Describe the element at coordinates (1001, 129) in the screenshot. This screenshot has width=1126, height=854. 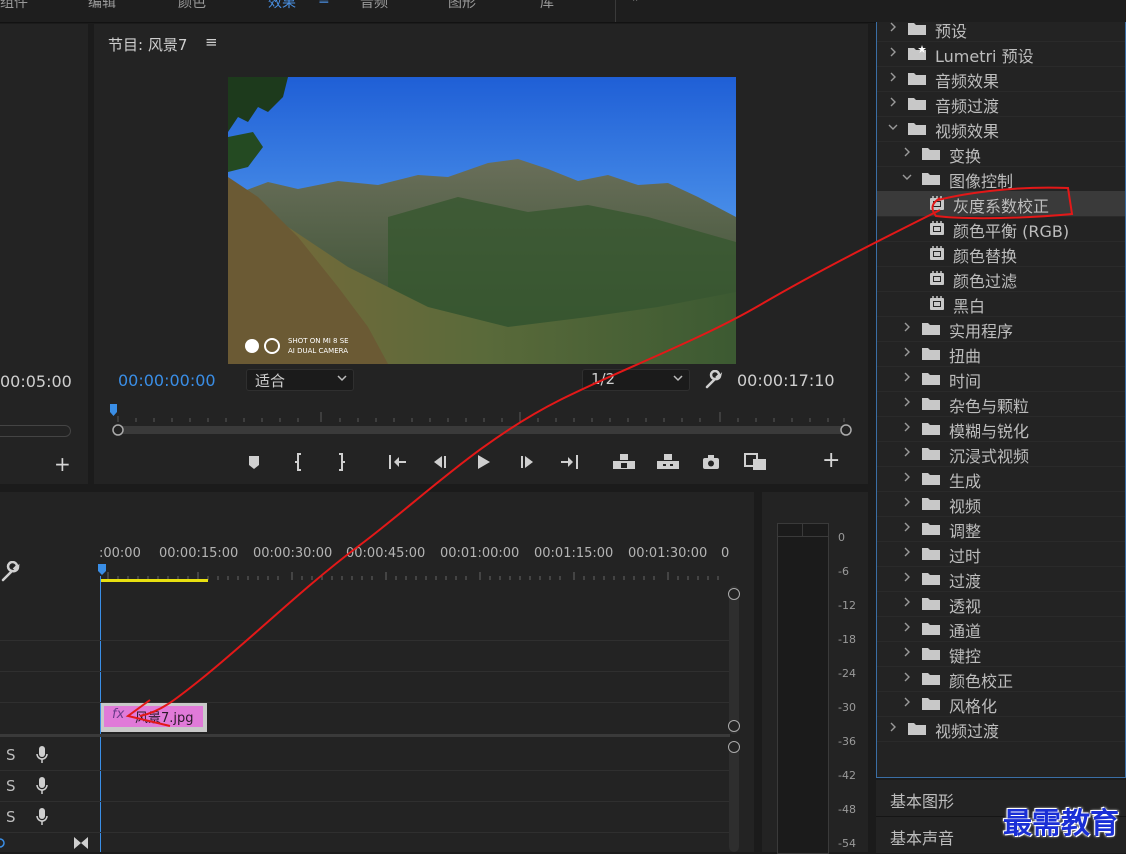
I see `effect-folder: 视频效果` at that location.